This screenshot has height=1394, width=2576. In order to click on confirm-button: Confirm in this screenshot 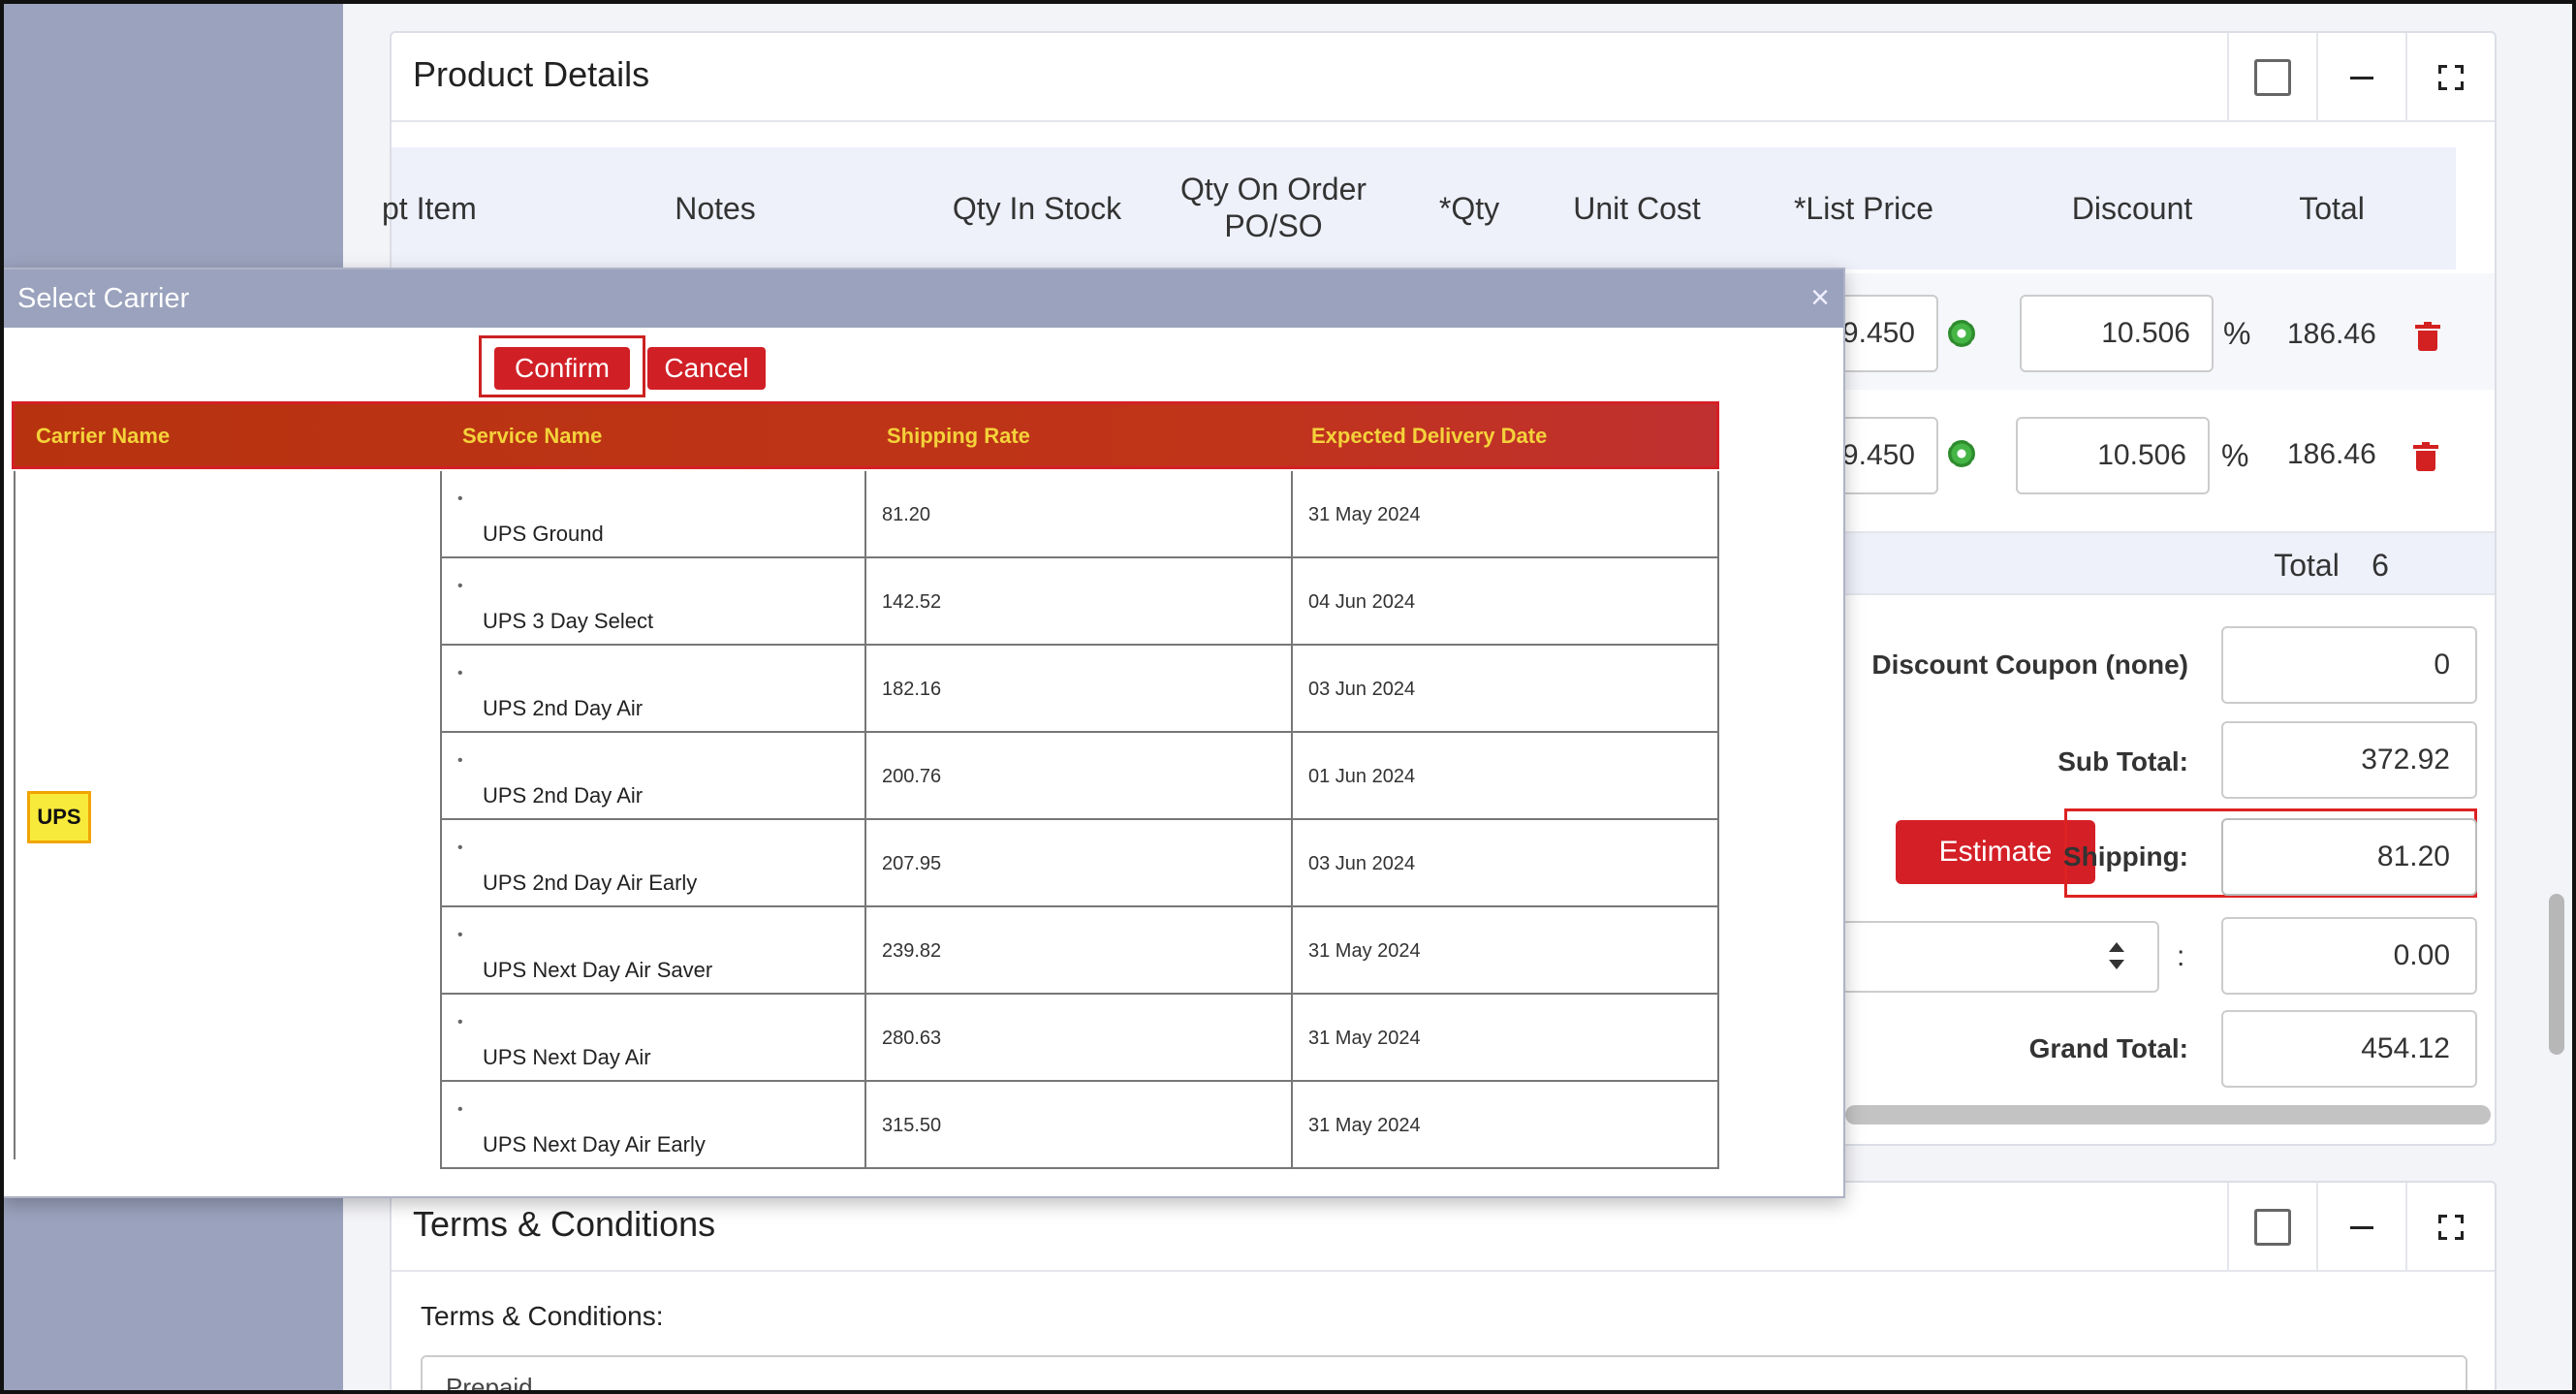, I will do `click(562, 368)`.